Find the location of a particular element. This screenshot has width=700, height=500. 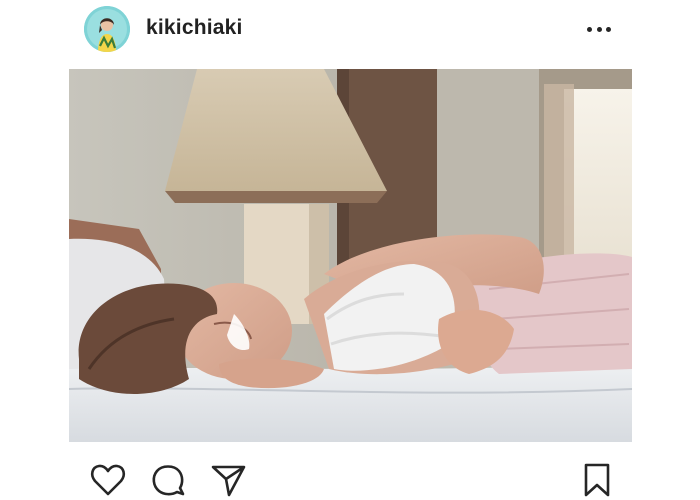

heart-icon is located at coordinates (108, 480).